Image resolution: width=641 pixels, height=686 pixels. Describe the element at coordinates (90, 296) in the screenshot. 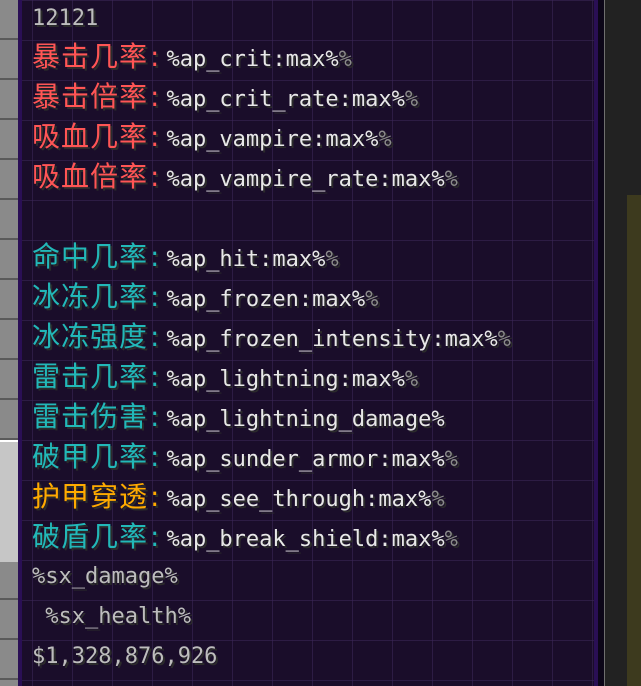

I see `stat-label: 冰冻几率` at that location.